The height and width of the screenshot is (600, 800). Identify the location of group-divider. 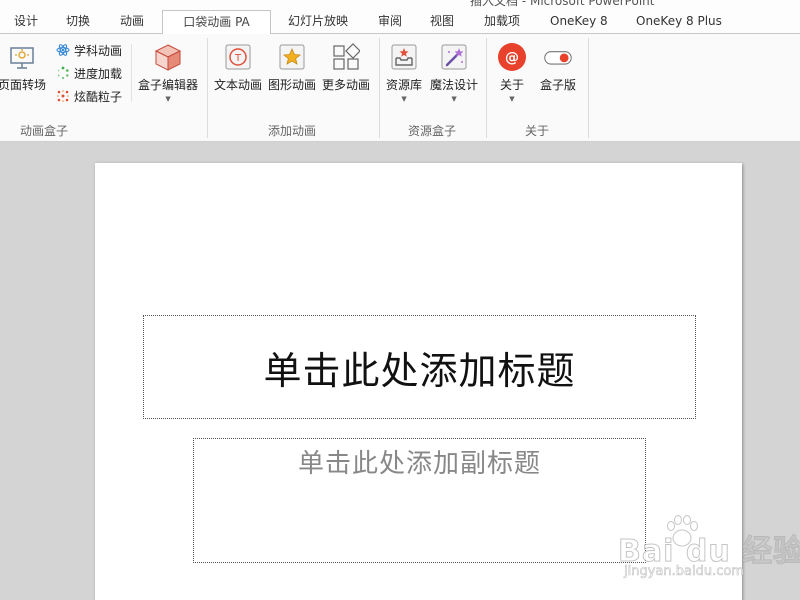
(131, 73).